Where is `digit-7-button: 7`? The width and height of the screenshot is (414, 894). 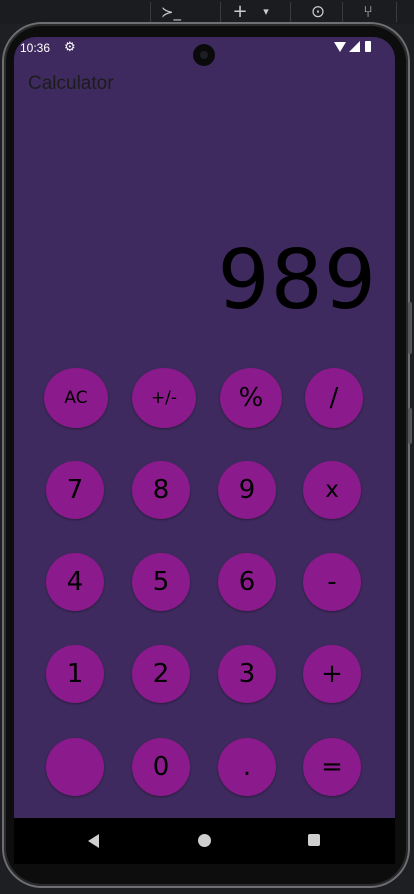 digit-7-button: 7 is located at coordinates (75, 490).